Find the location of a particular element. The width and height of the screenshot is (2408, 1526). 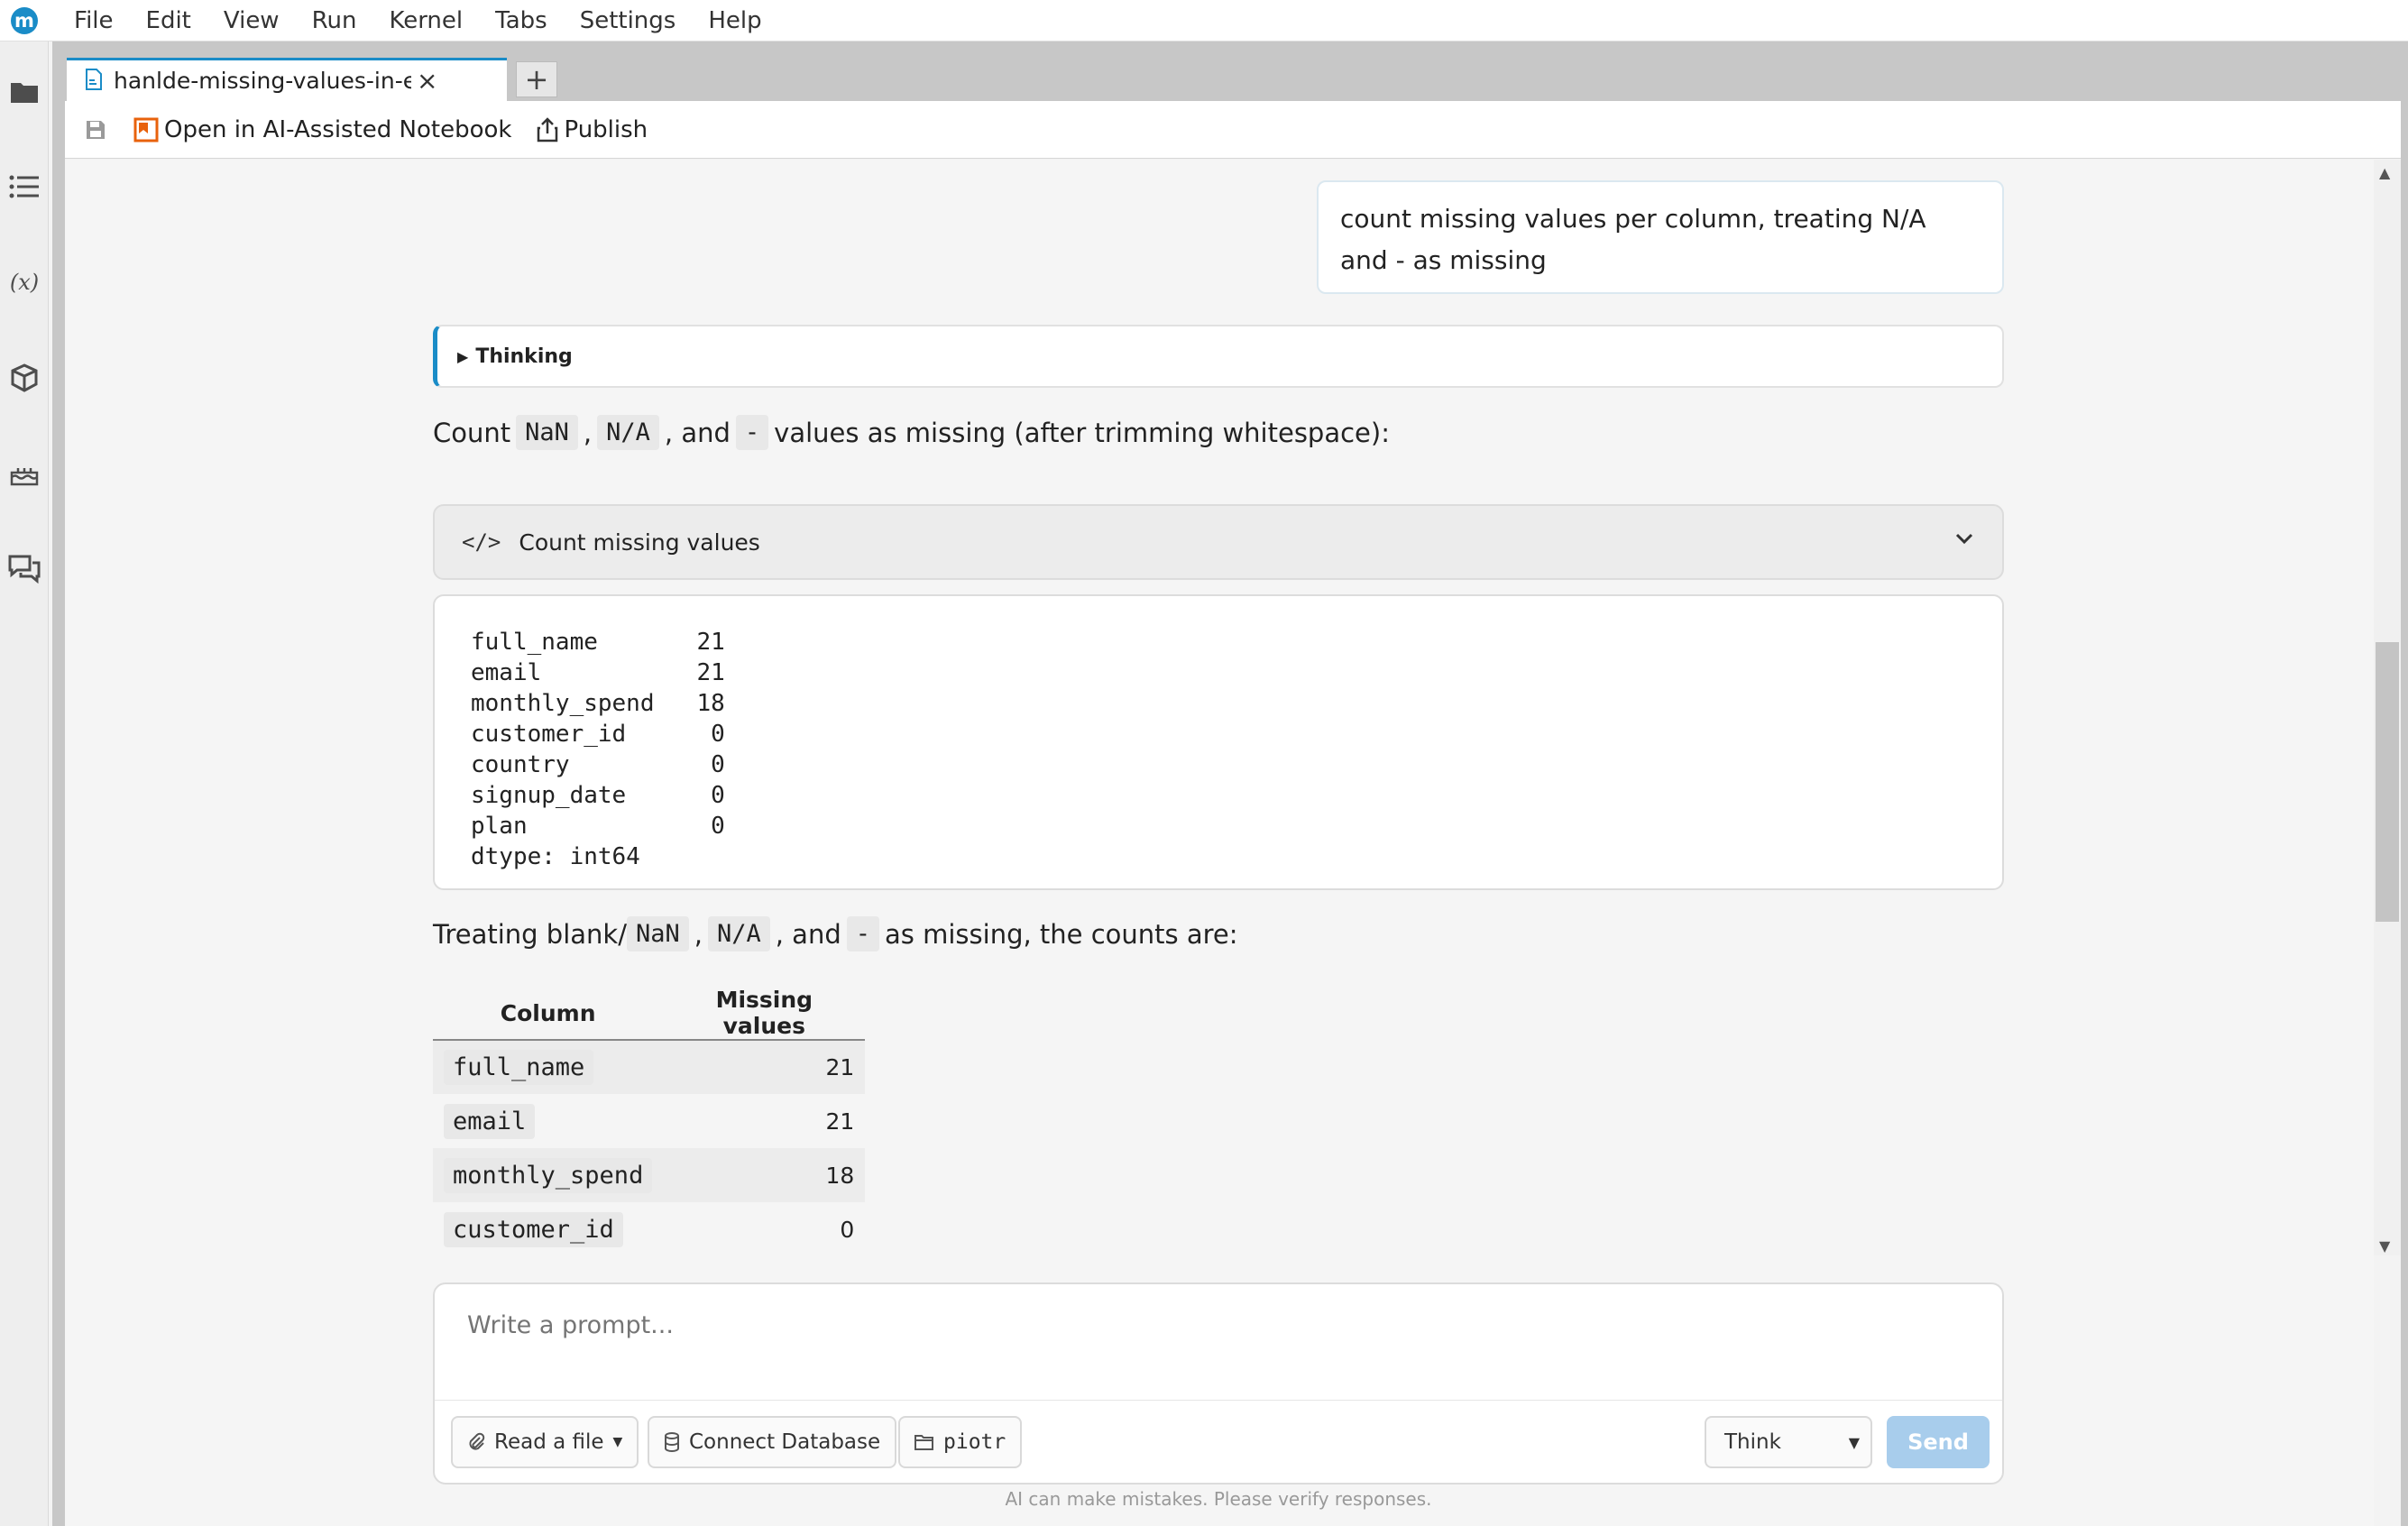

column-header: Column is located at coordinates (548, 1014).